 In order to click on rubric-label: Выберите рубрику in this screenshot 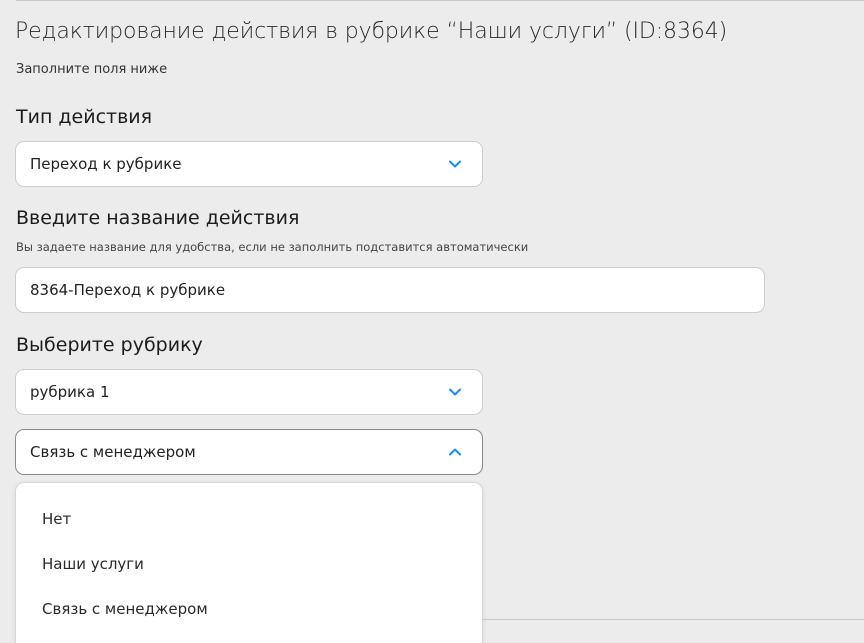, I will do `click(109, 345)`.